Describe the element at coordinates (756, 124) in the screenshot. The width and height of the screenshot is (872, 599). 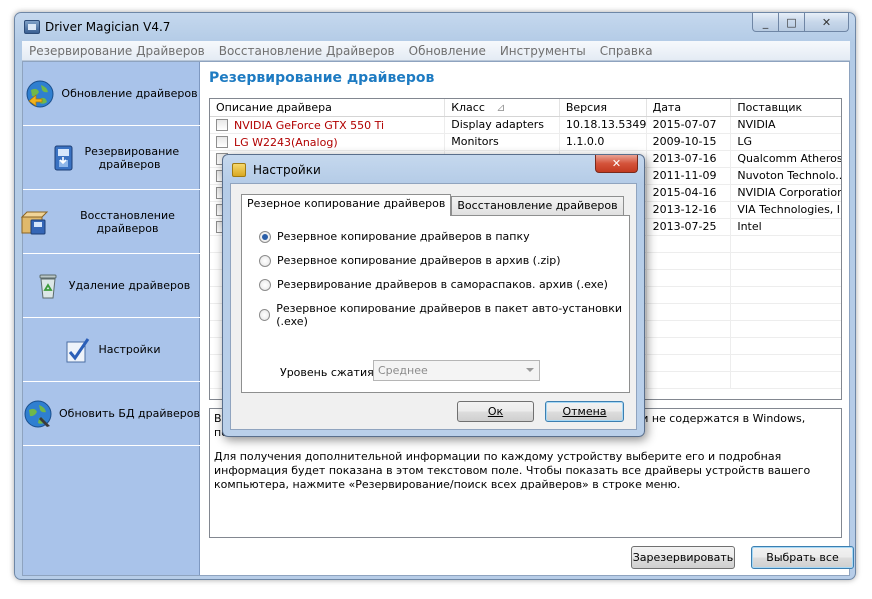
I see `driver-vendor: NVIDIA` at that location.